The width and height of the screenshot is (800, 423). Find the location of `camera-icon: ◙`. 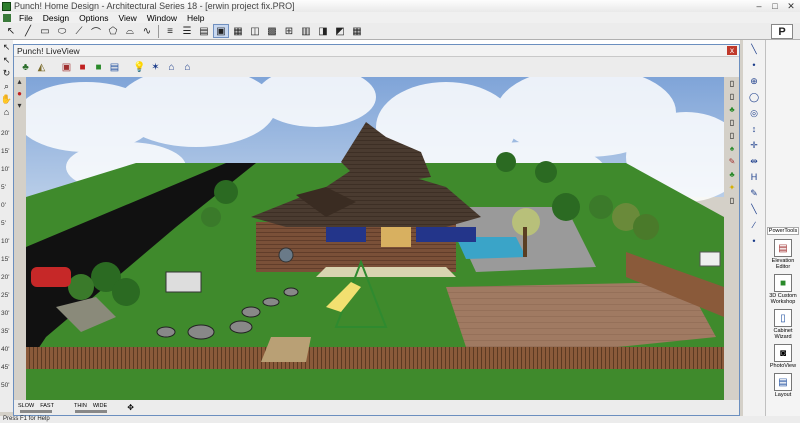

camera-icon: ◙ is located at coordinates (783, 353).